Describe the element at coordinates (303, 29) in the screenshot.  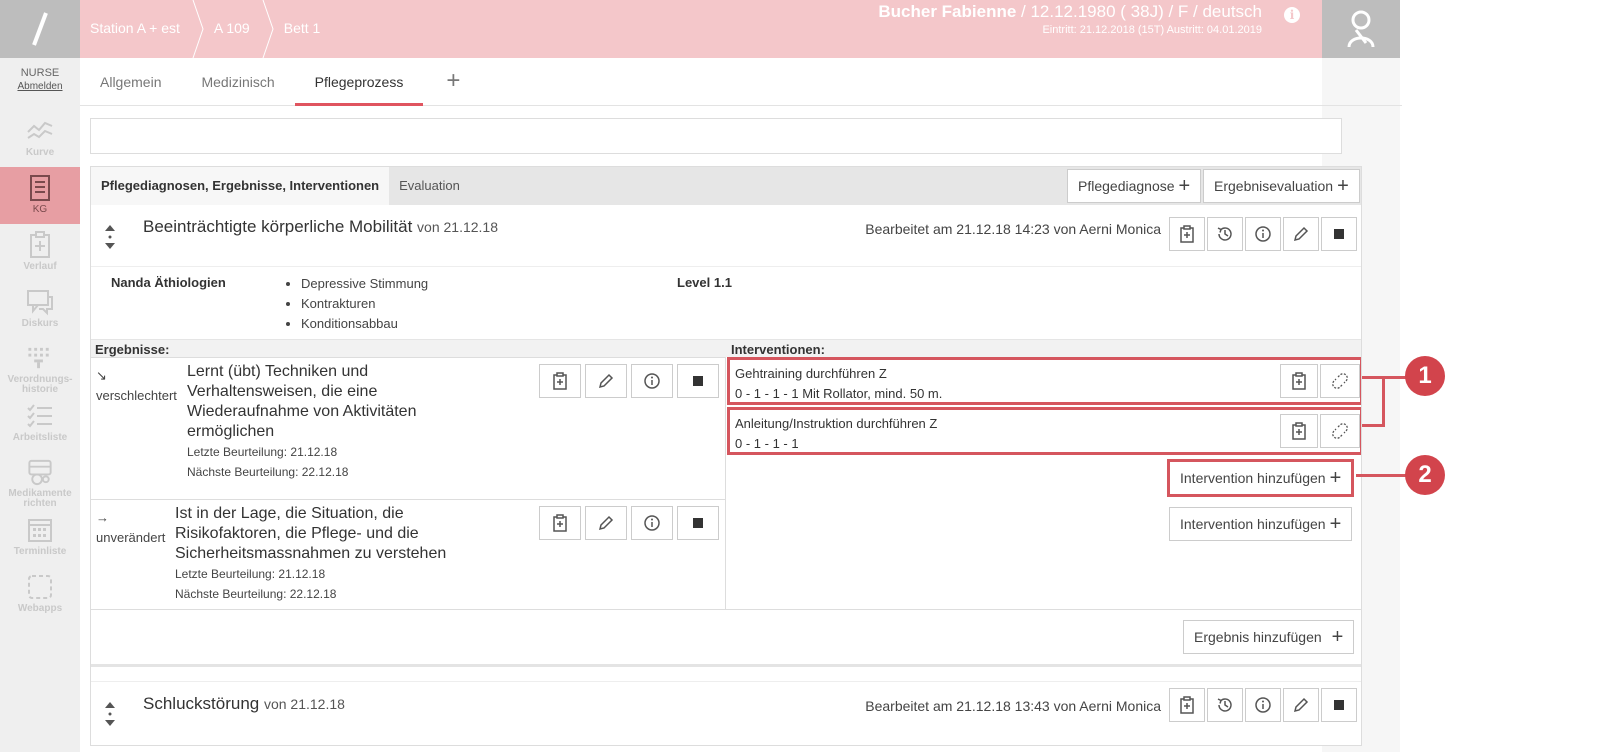
I see `breadcrumb-bed: Bett 1` at that location.